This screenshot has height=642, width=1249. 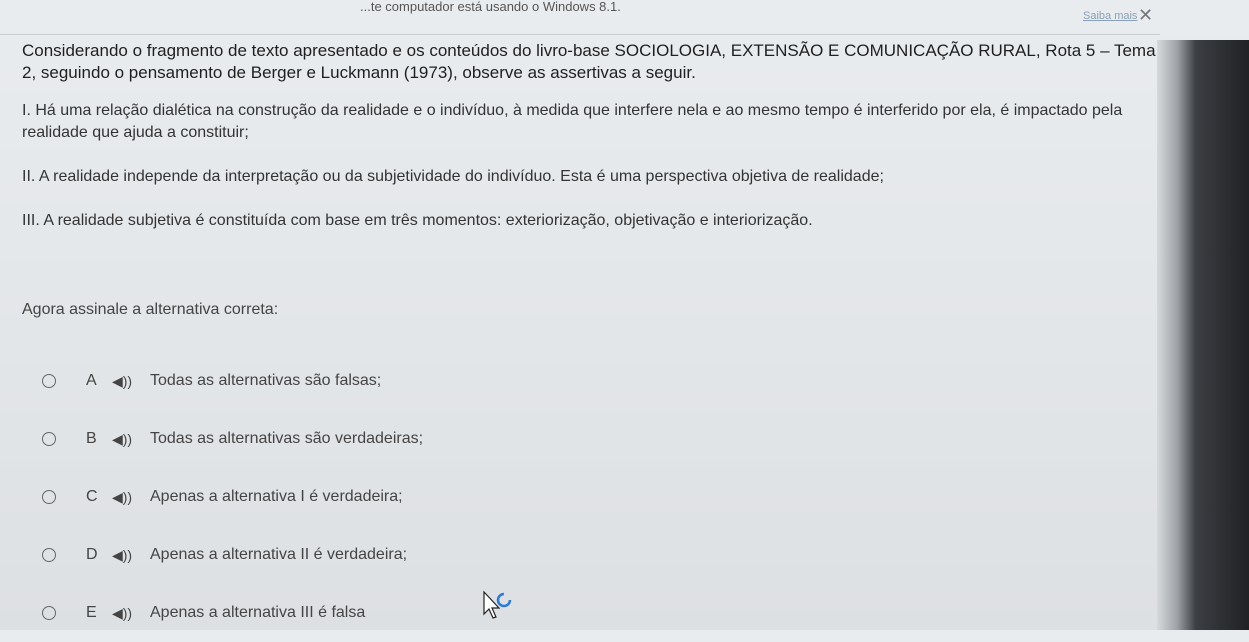 What do you see at coordinates (1110, 16) in the screenshot?
I see `learn-more-link: Saiba mais` at bounding box center [1110, 16].